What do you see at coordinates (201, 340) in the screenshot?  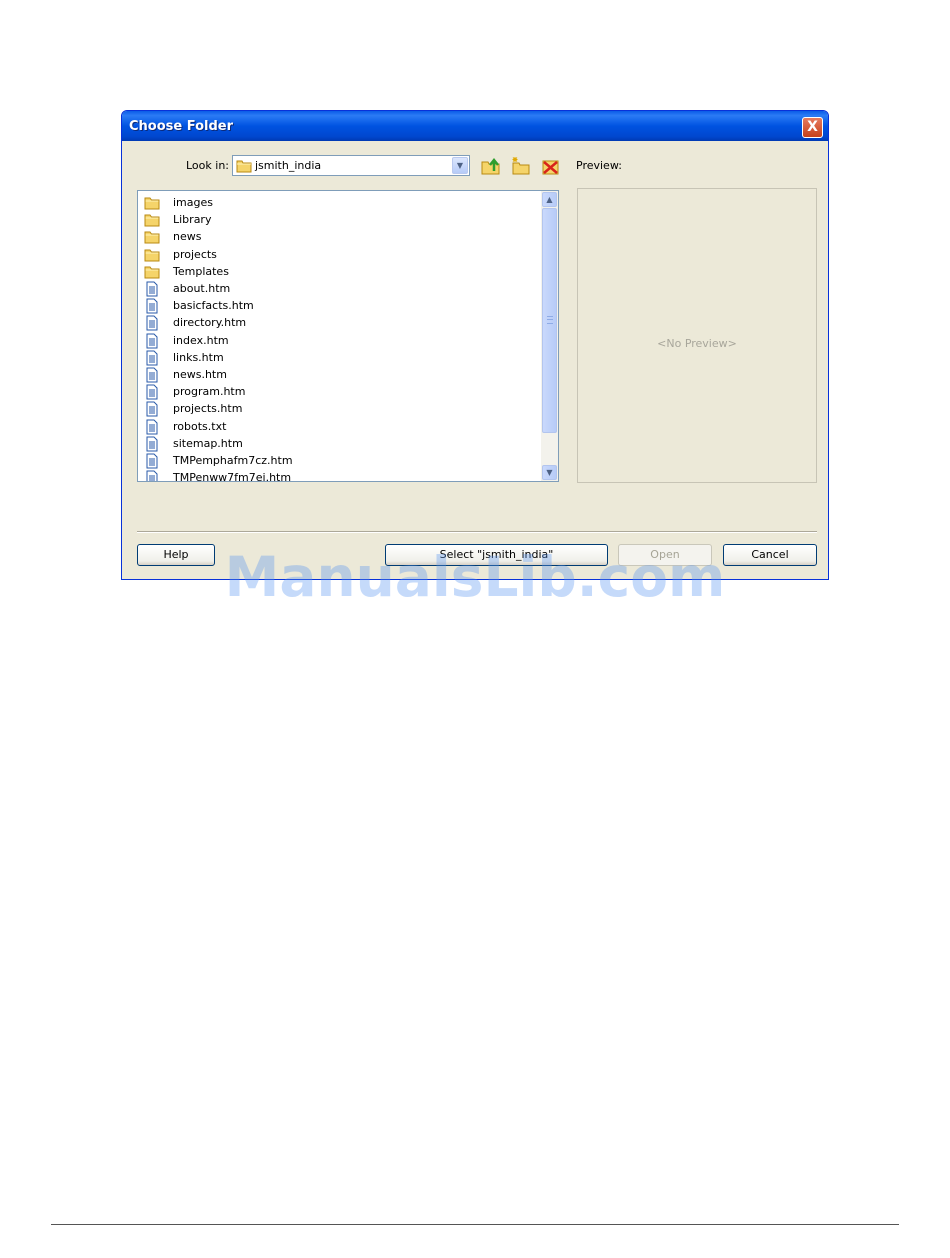 I see `item-label: index.htm` at bounding box center [201, 340].